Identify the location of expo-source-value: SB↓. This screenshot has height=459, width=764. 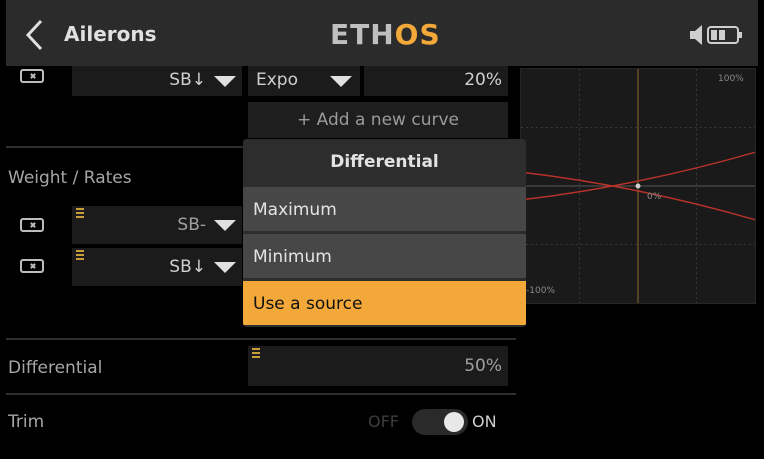
(187, 80).